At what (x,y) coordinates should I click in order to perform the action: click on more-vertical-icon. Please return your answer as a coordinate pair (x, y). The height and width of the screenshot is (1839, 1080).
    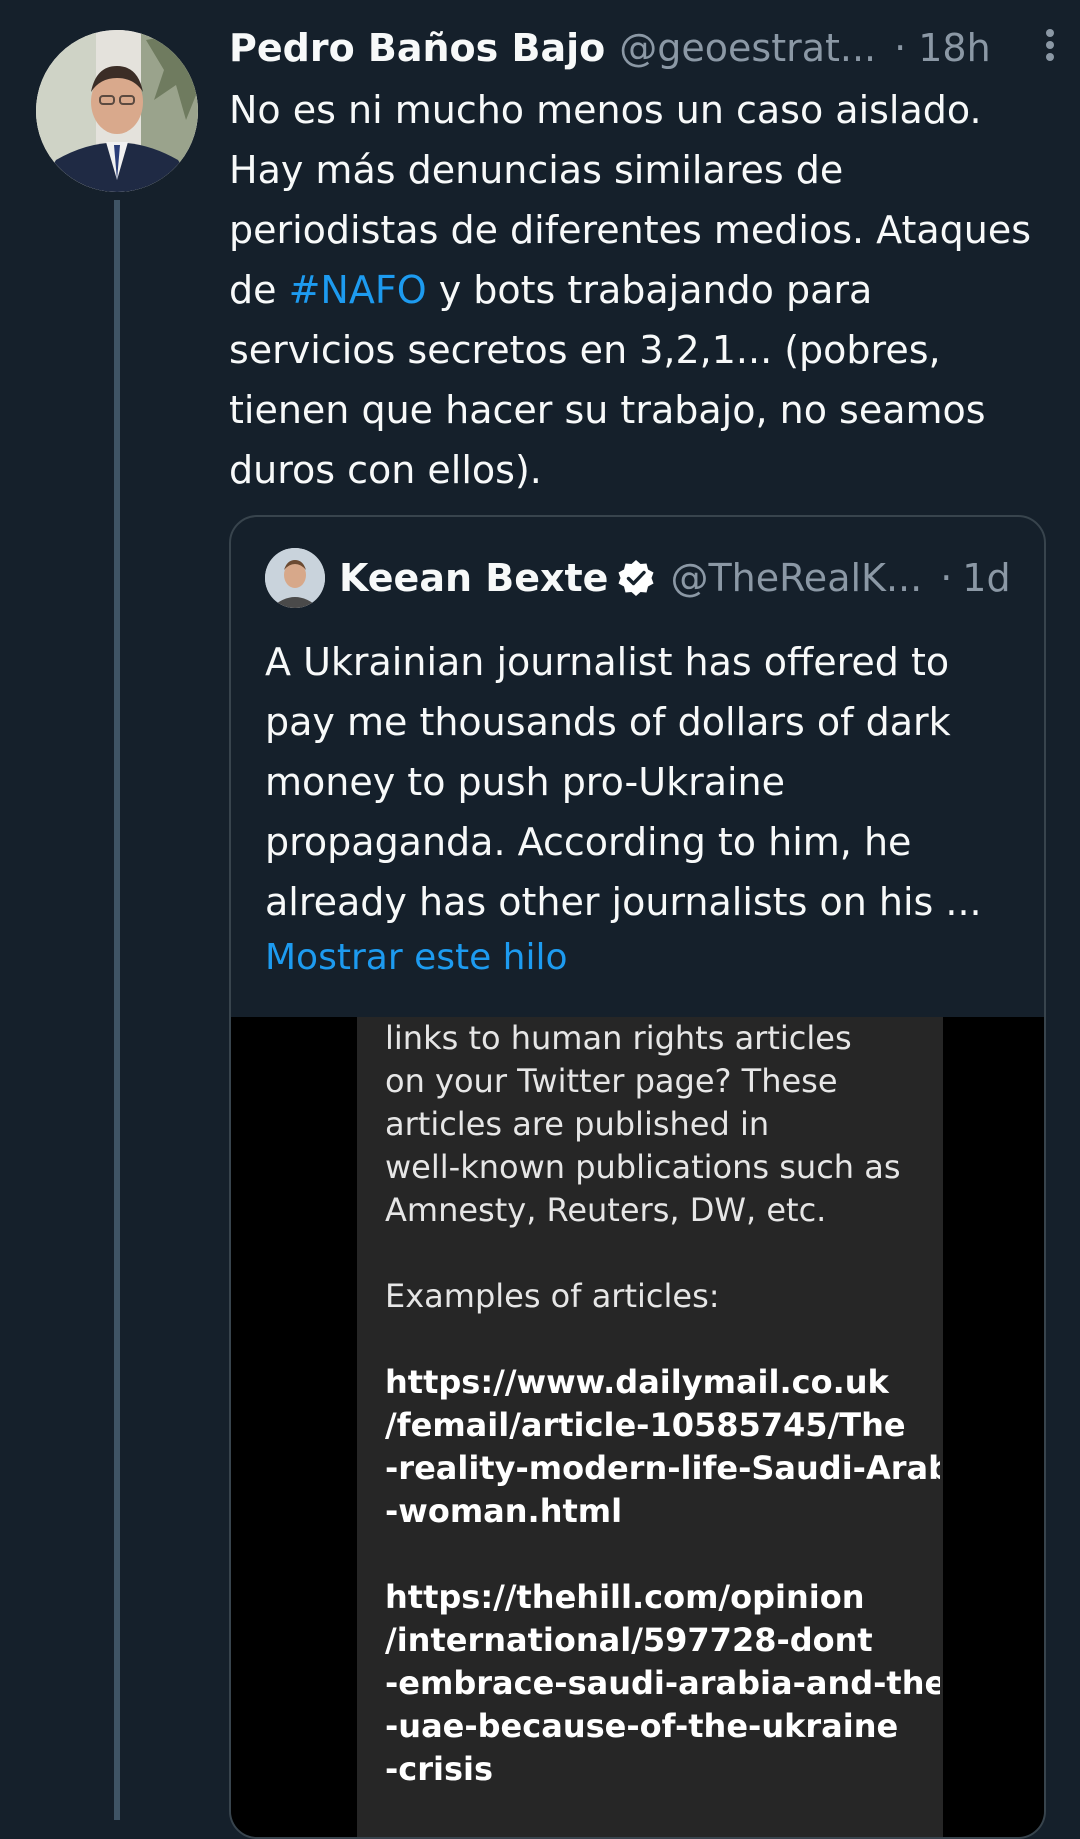
    Looking at the image, I should click on (1050, 48).